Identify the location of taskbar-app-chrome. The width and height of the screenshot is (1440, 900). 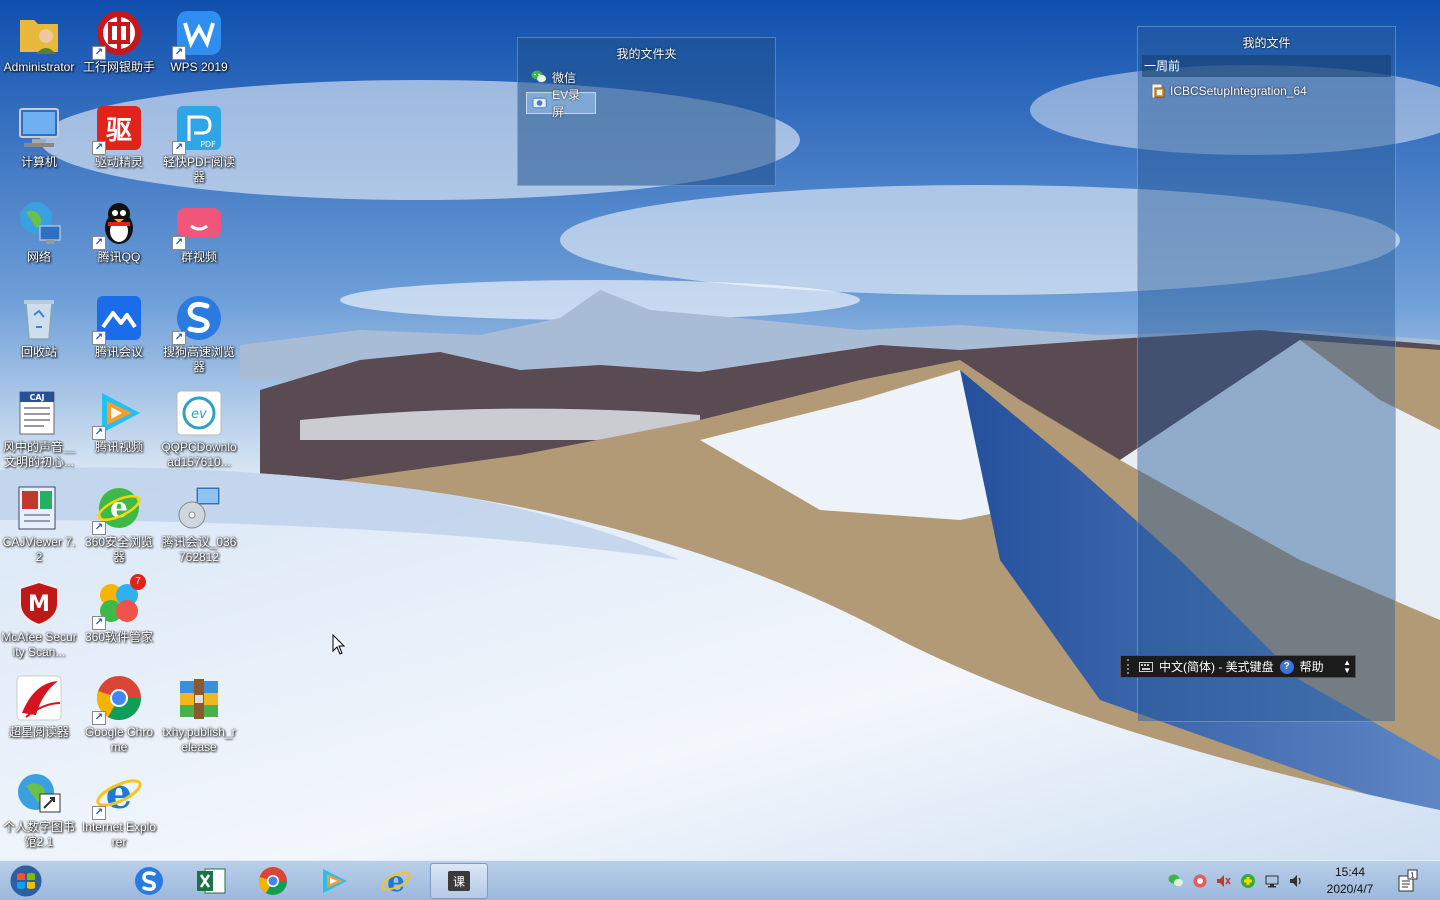
(273, 881).